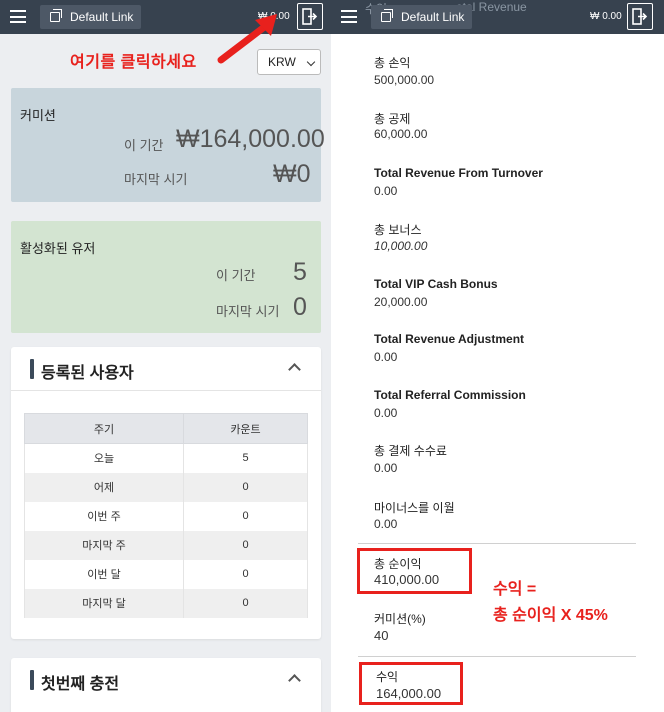  I want to click on first-charge-title: 첫번째 충전, so click(80, 684).